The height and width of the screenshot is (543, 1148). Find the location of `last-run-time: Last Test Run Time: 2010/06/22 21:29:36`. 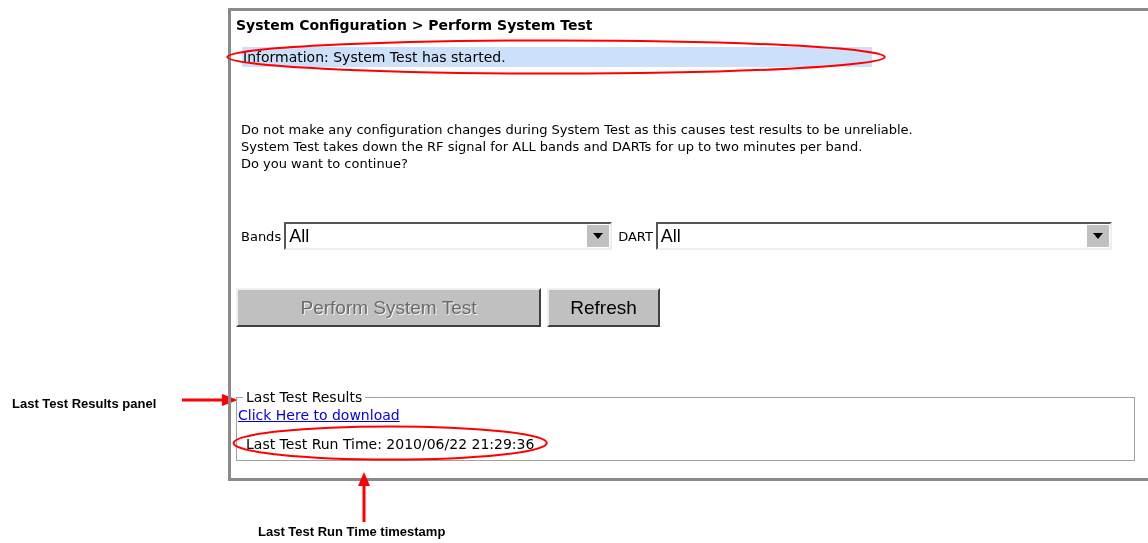

last-run-time: Last Test Run Time: 2010/06/22 21:29:36 is located at coordinates (390, 444).